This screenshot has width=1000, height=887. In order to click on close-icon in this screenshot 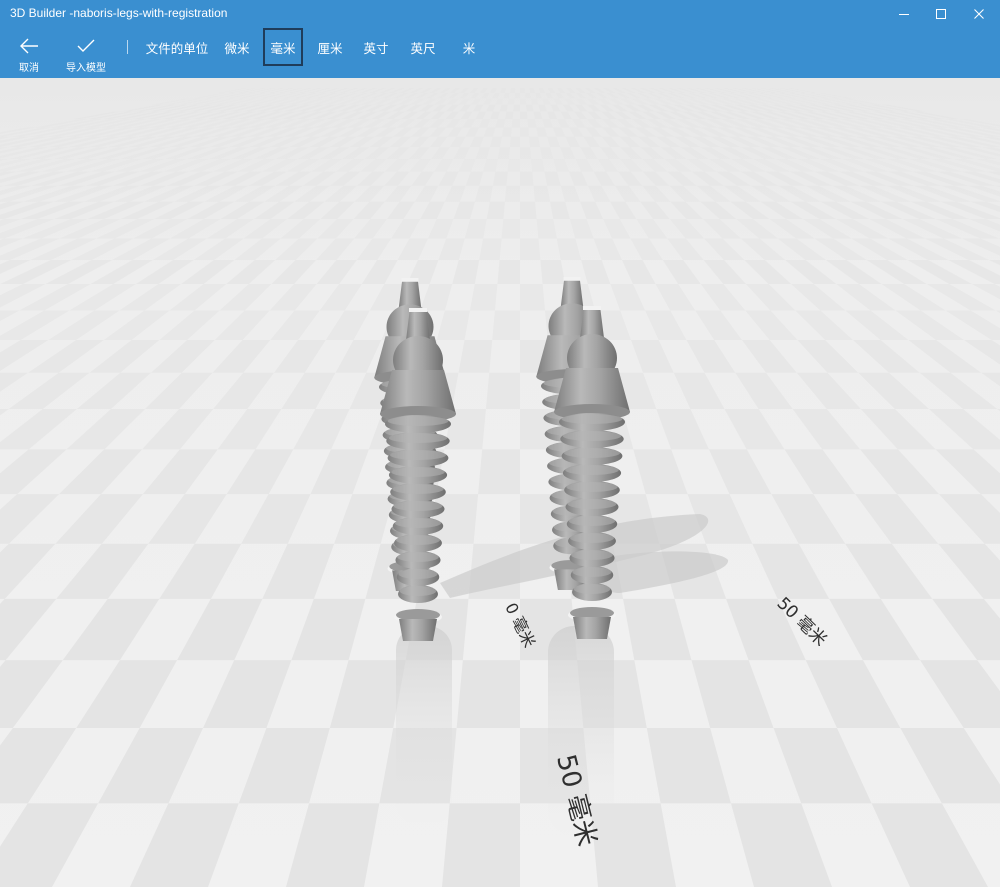, I will do `click(979, 14)`.